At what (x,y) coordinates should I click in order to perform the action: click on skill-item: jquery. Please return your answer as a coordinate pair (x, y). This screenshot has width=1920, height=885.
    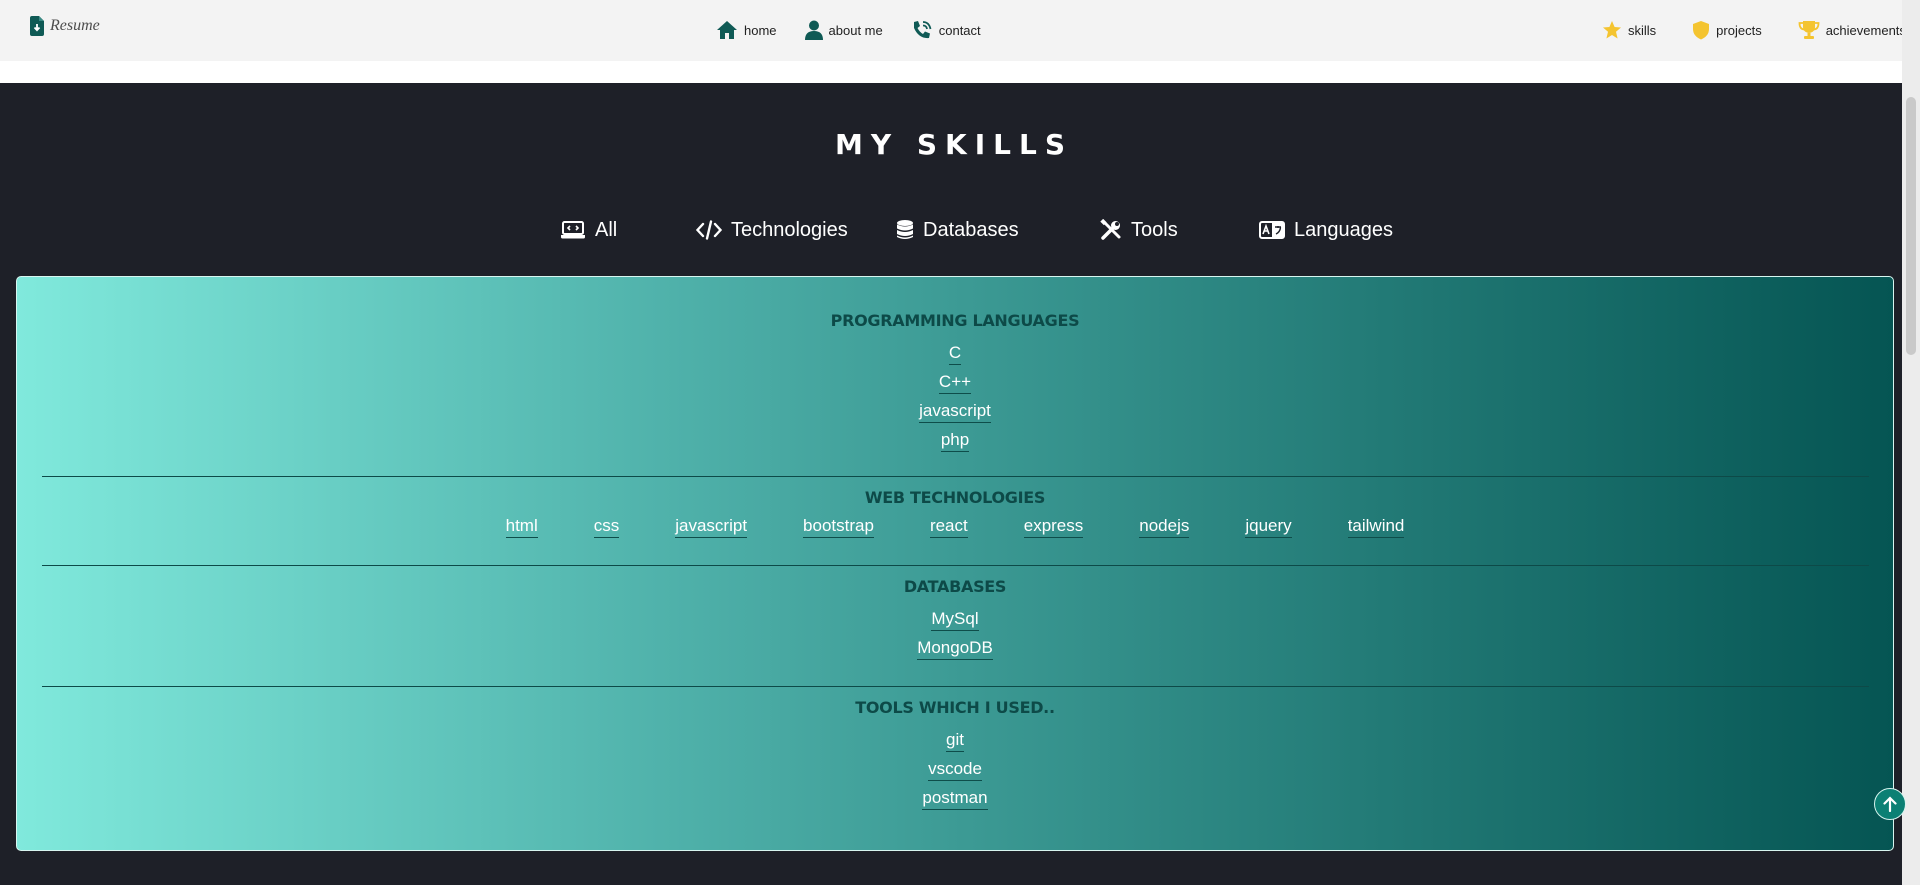
    Looking at the image, I should click on (1268, 526).